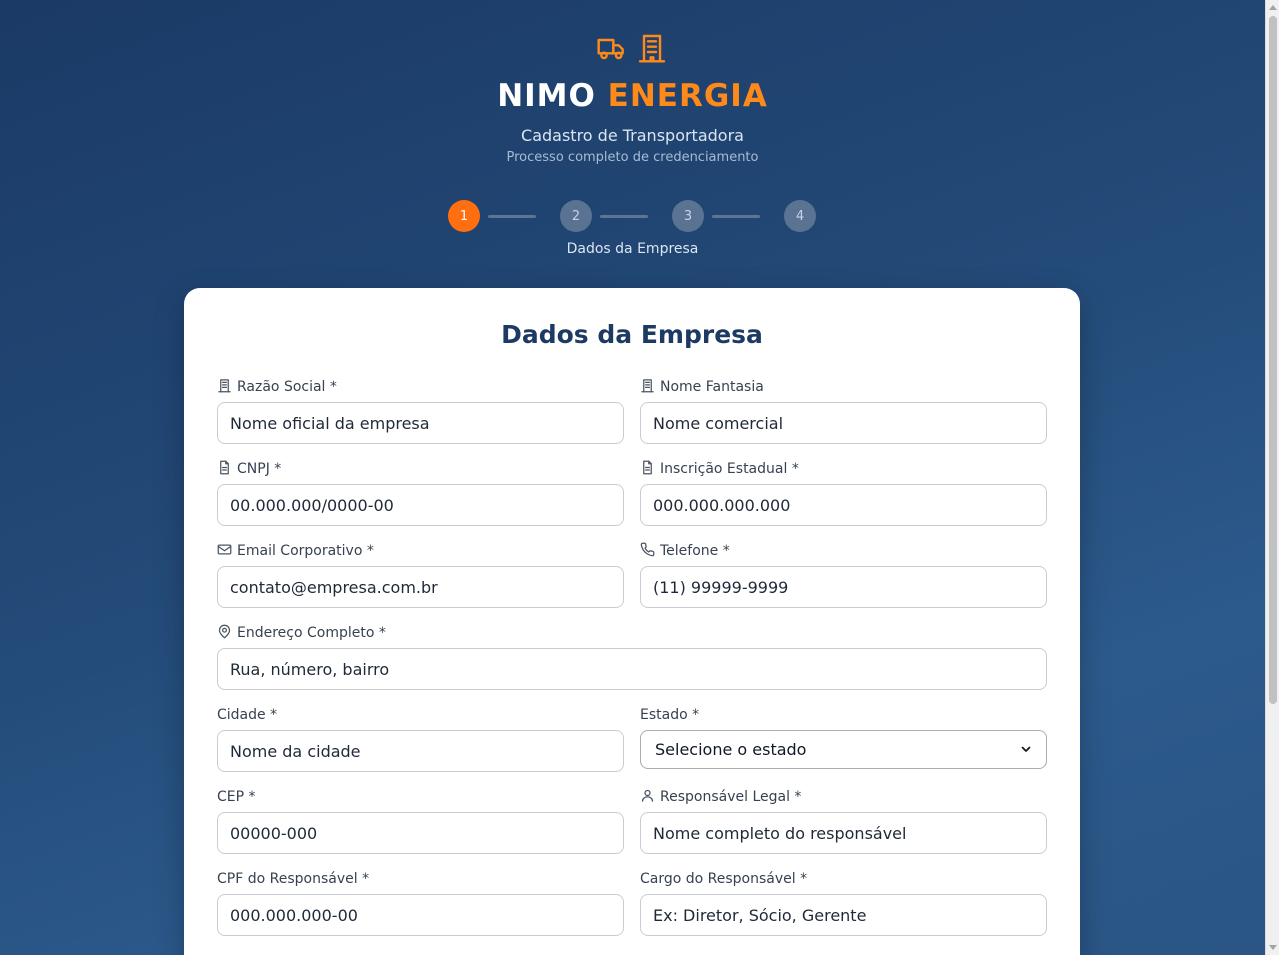 Image resolution: width=1279 pixels, height=955 pixels. I want to click on step-1: 1, so click(464, 216).